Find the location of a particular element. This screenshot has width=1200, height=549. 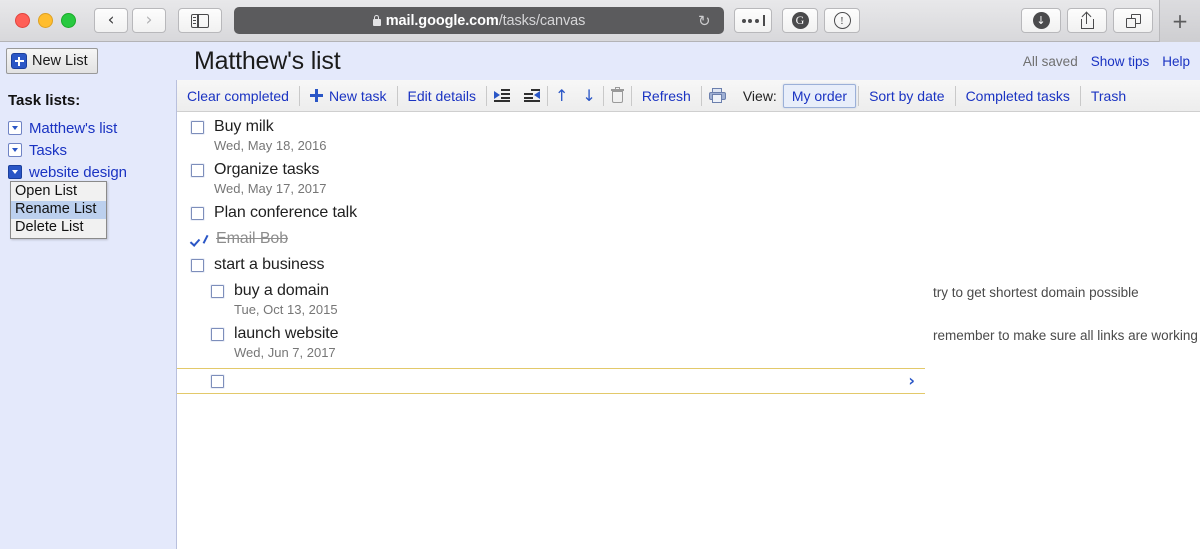

clear-completed-button: Clear completed is located at coordinates (238, 95).